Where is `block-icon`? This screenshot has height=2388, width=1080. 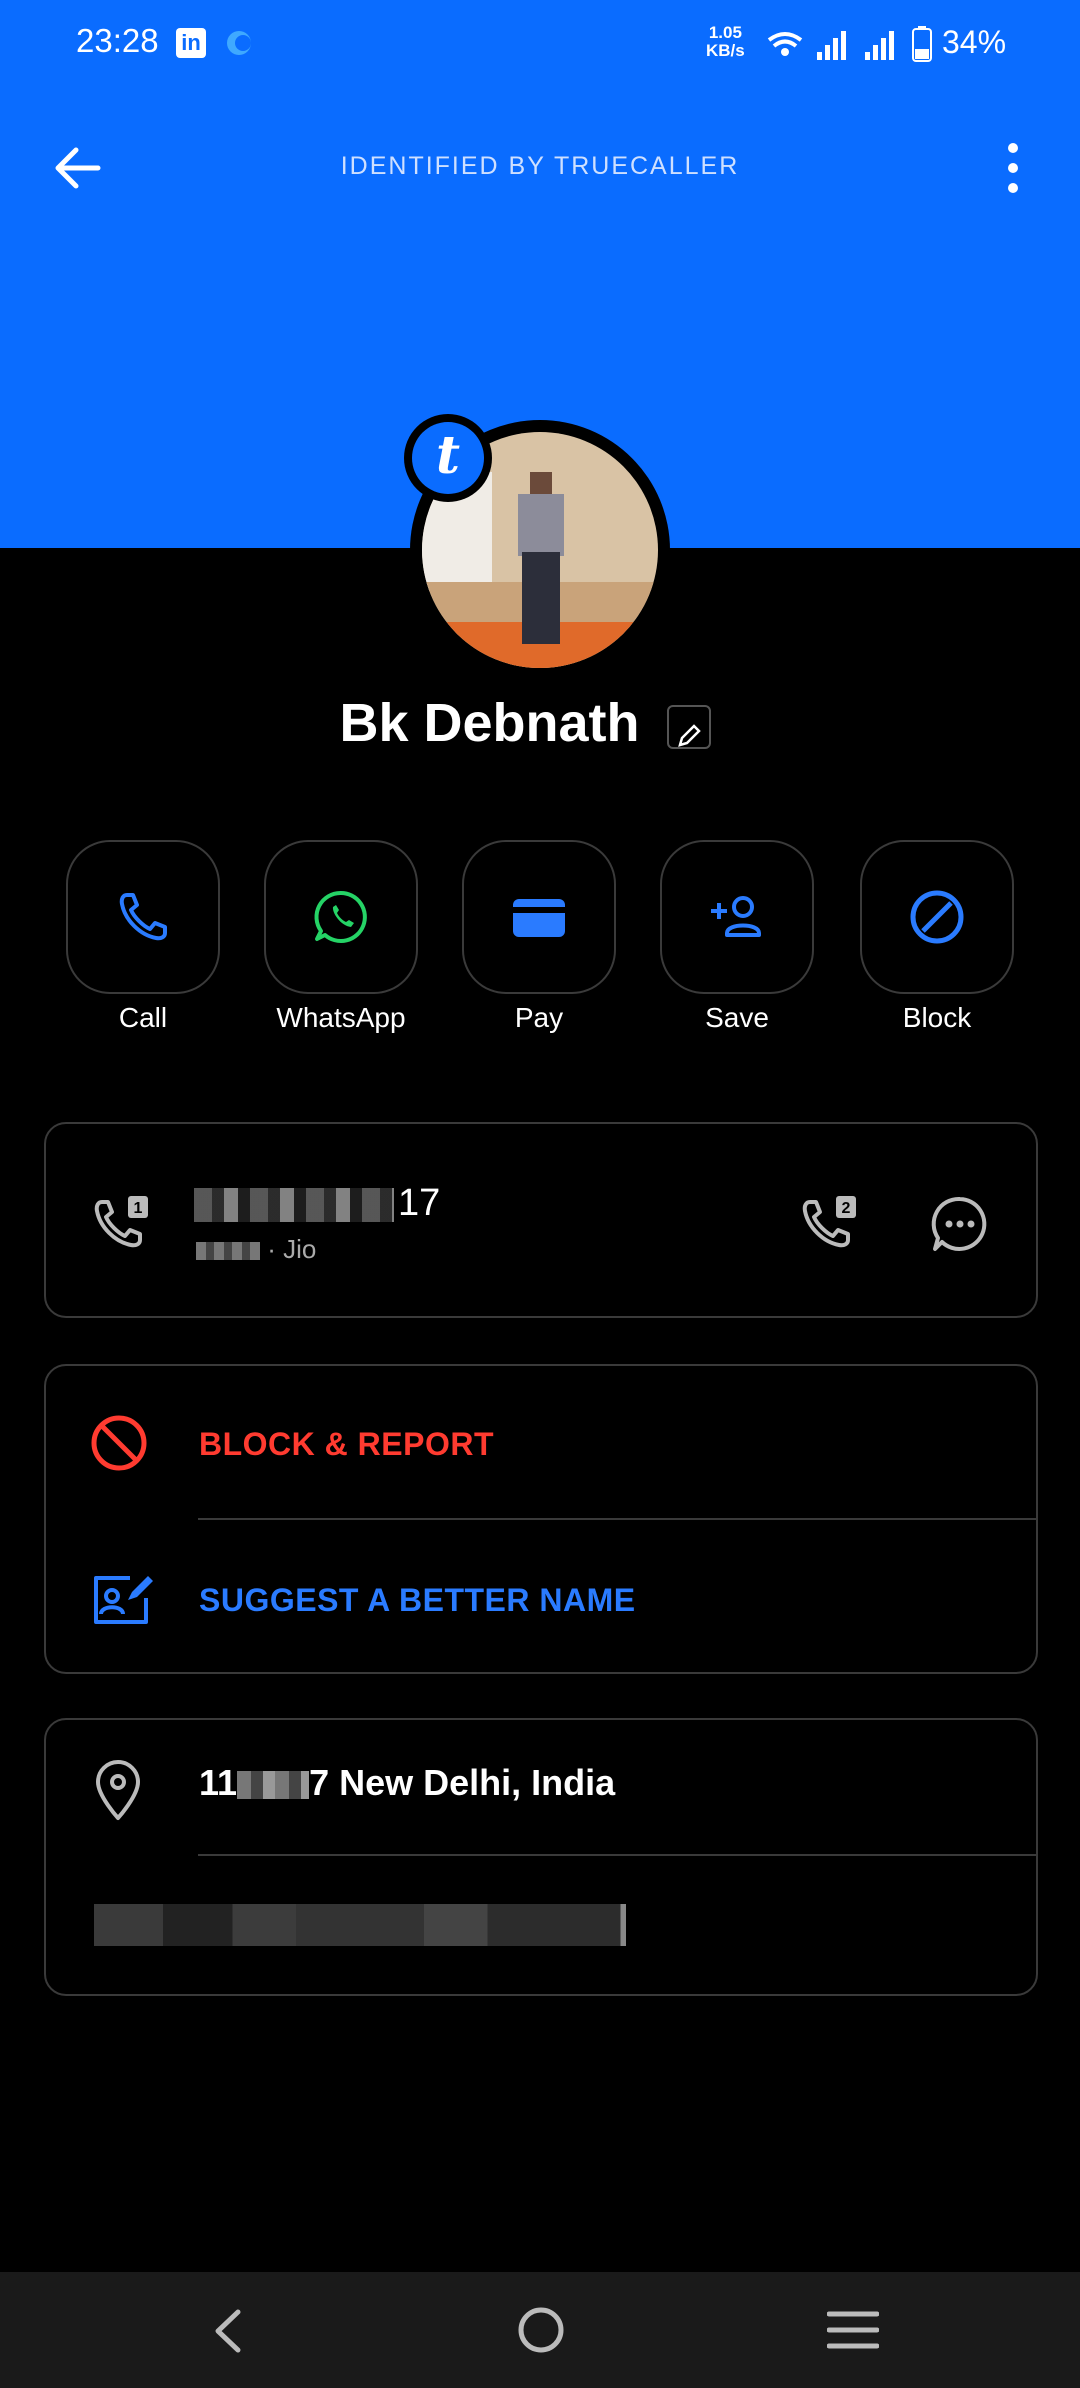
block-icon is located at coordinates (937, 917).